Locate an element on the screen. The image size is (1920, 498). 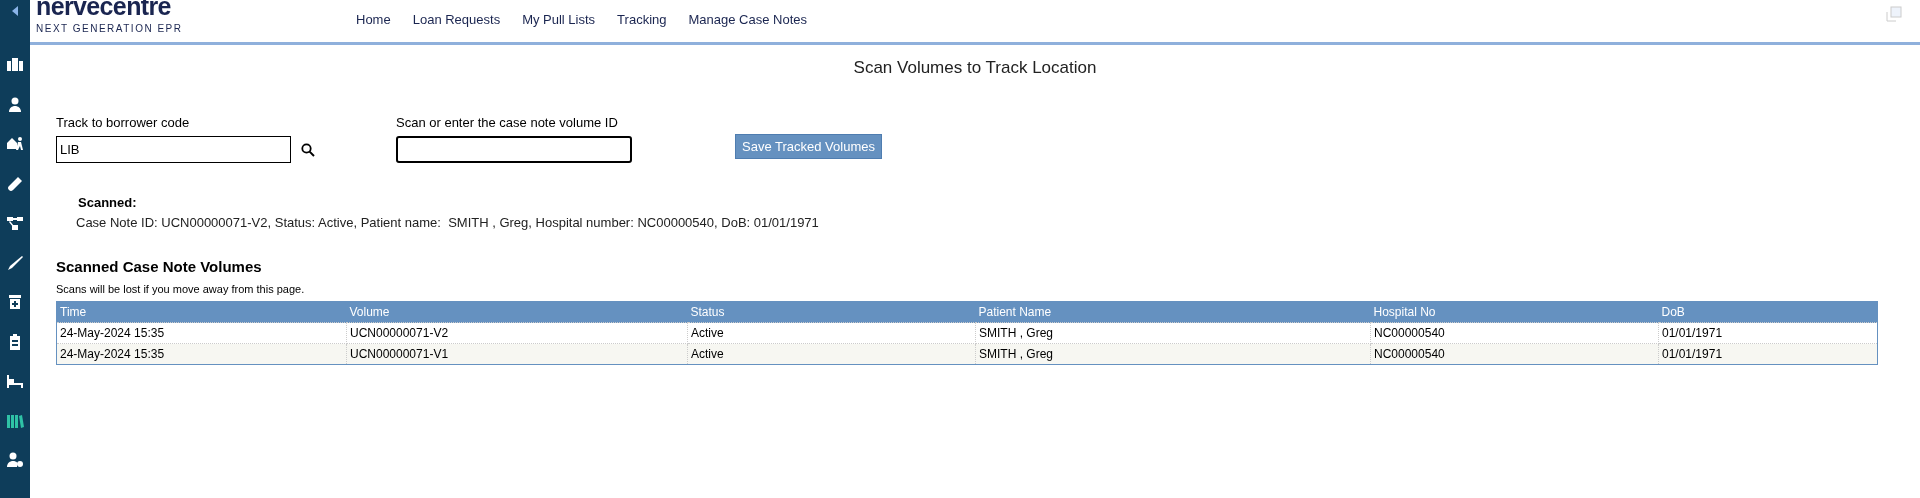
field-label: Scan or enter the case note volume ID is located at coordinates (507, 122).